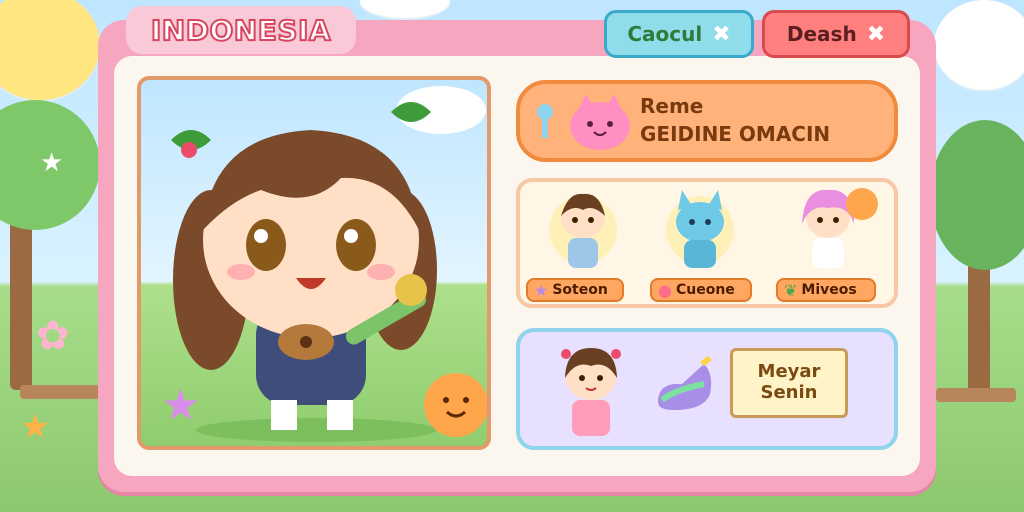 The image size is (1024, 512). I want to click on featured-title: Reme, so click(672, 106).